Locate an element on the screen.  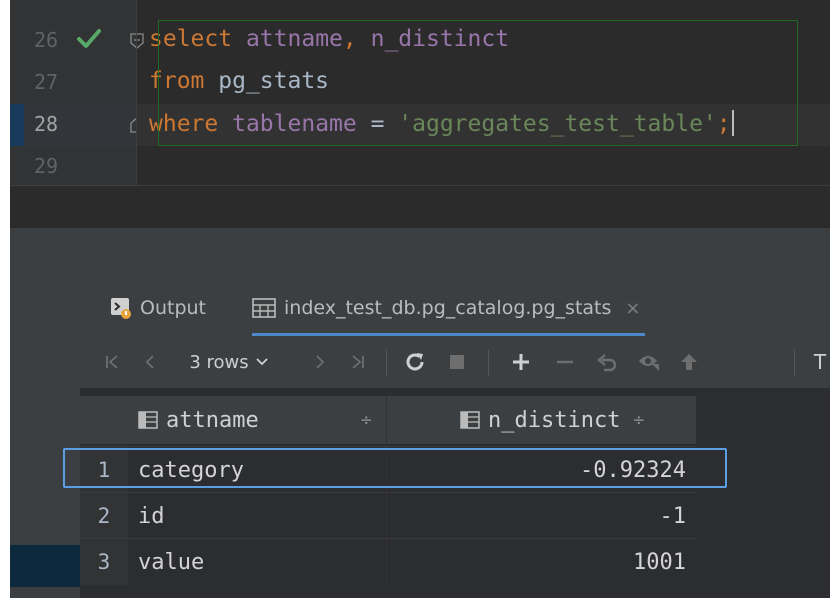
tab-pg-stats: index_test_db.pg_catalog.pg_stats × is located at coordinates (448, 308).